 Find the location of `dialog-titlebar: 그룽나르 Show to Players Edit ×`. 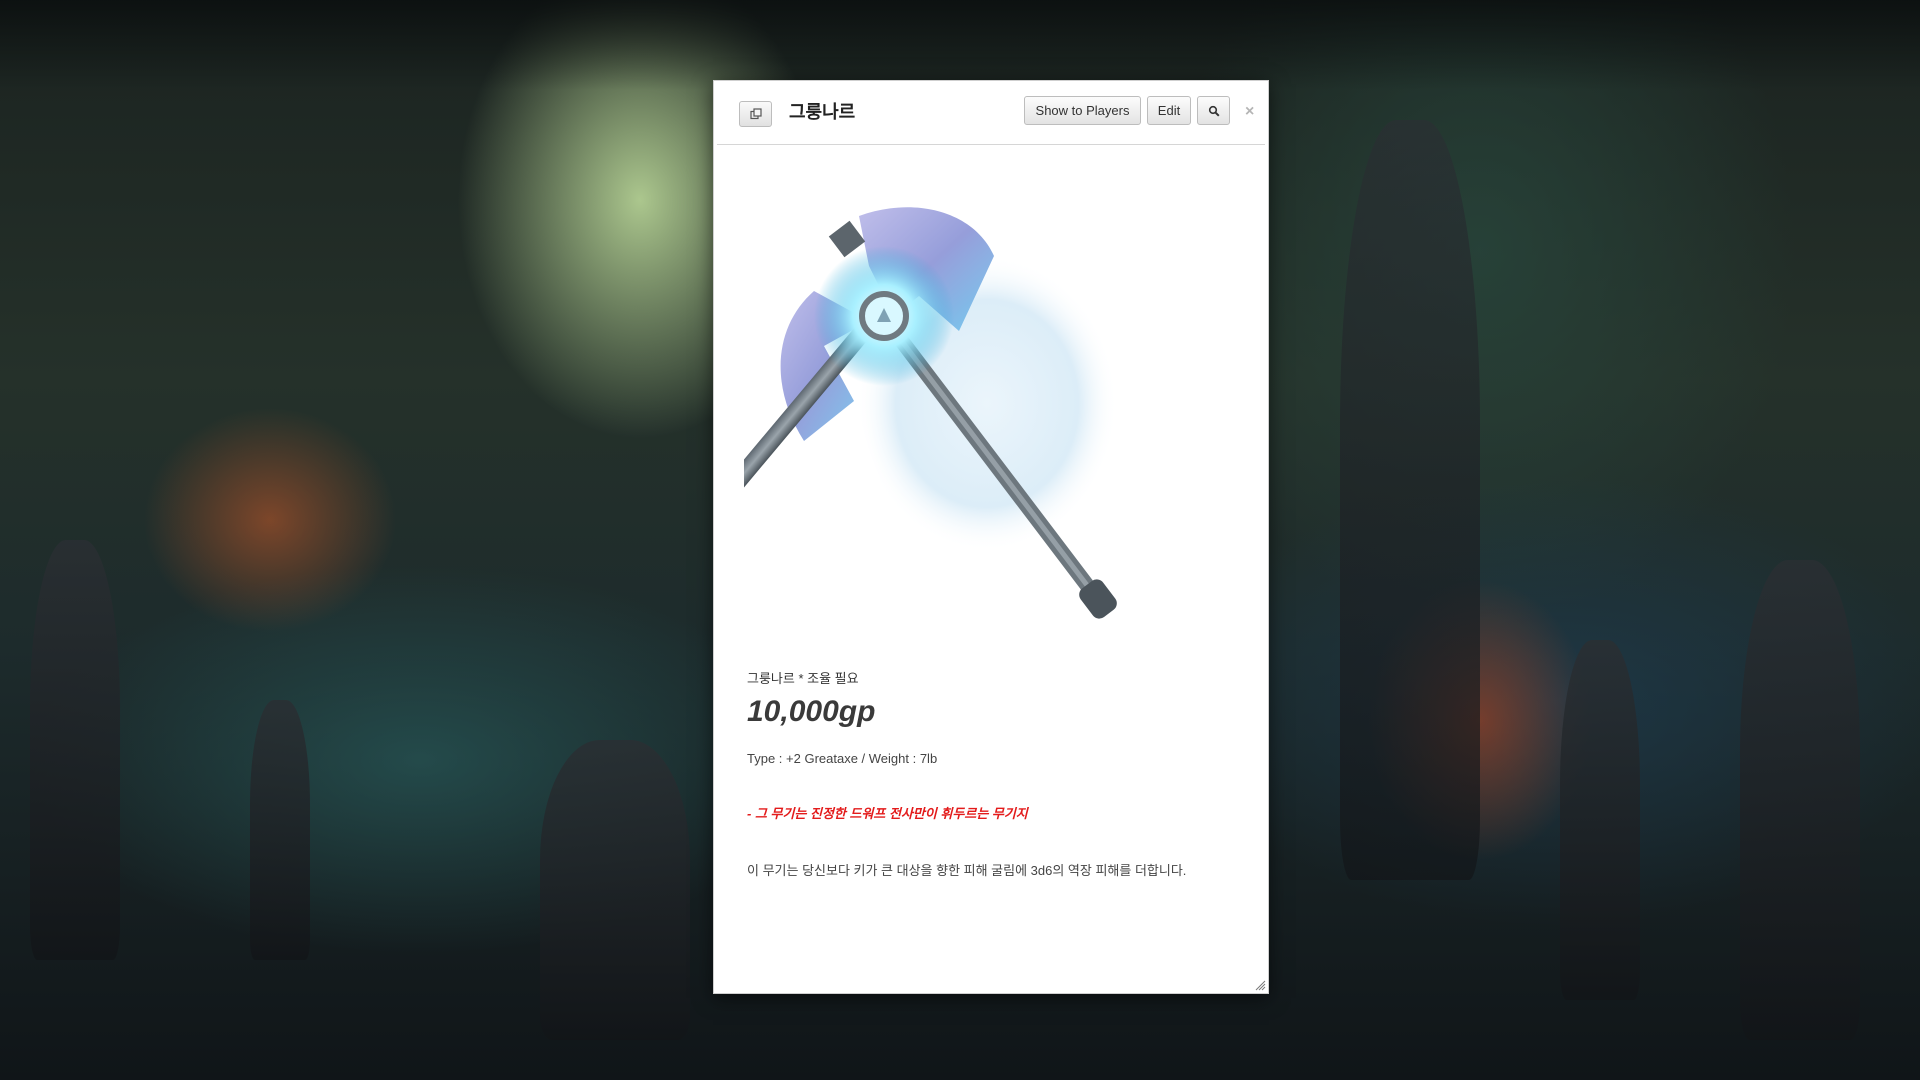

dialog-titlebar: 그룽나르 Show to Players Edit × is located at coordinates (991, 113).